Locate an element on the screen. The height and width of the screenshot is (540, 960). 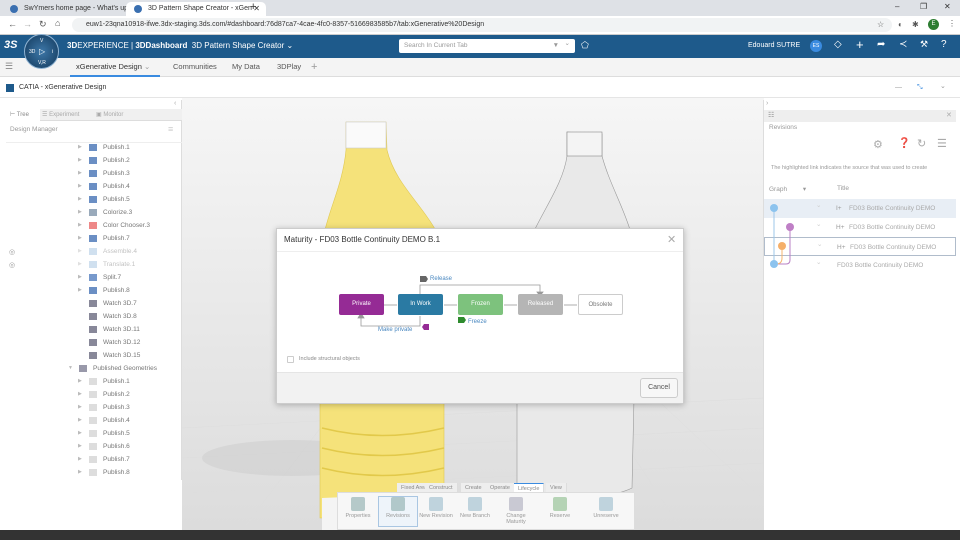
tab-tree: ⊢ Tree is located at coordinates (23, 115).